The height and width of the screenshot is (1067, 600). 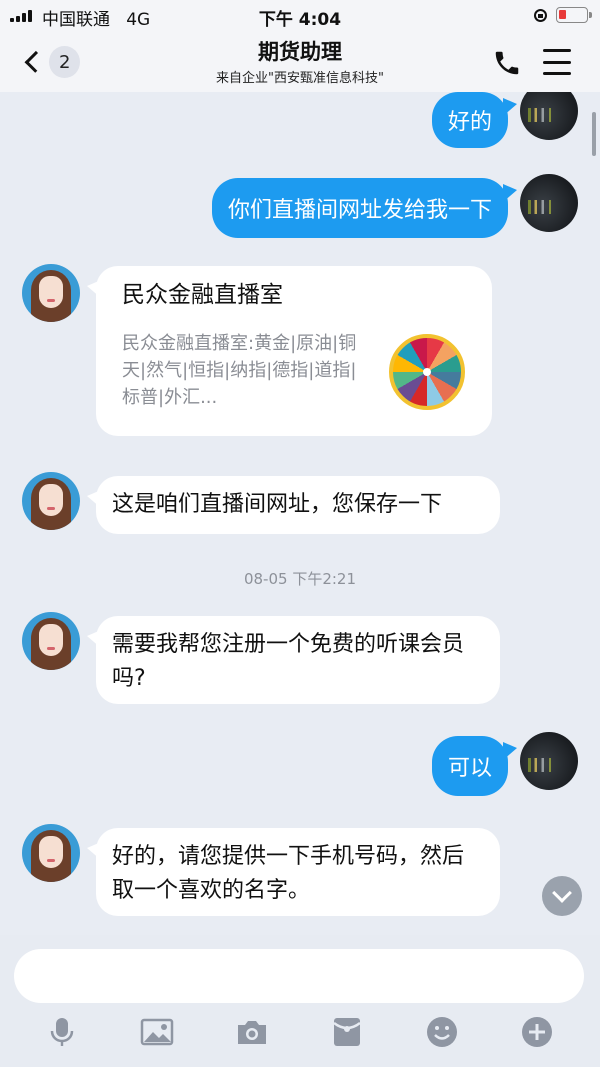 I want to click on message-text: 这是咱们直播间网址，您保存一下, so click(x=277, y=504).